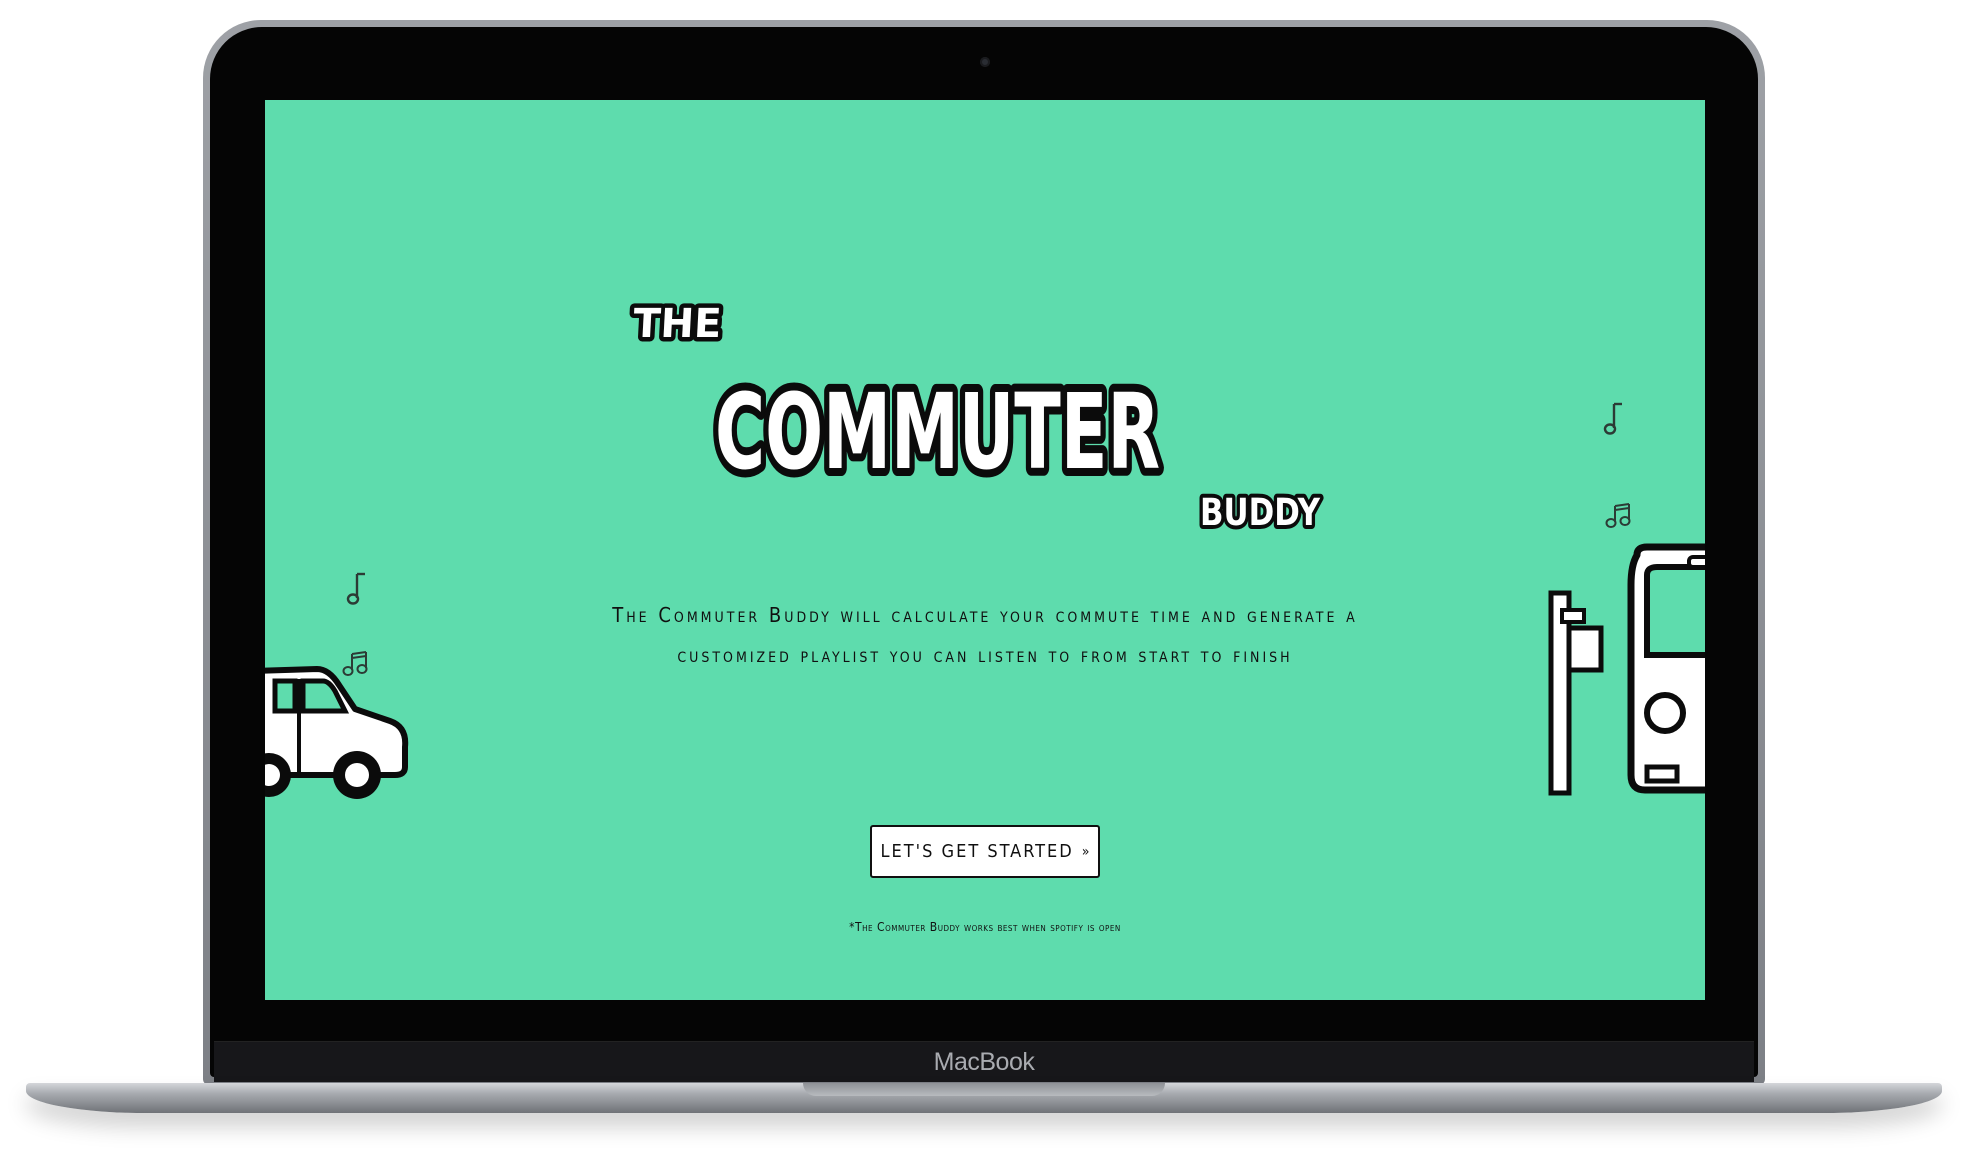 The height and width of the screenshot is (1150, 1968). What do you see at coordinates (1618, 515) in the screenshot?
I see `music-notes-icon` at bounding box center [1618, 515].